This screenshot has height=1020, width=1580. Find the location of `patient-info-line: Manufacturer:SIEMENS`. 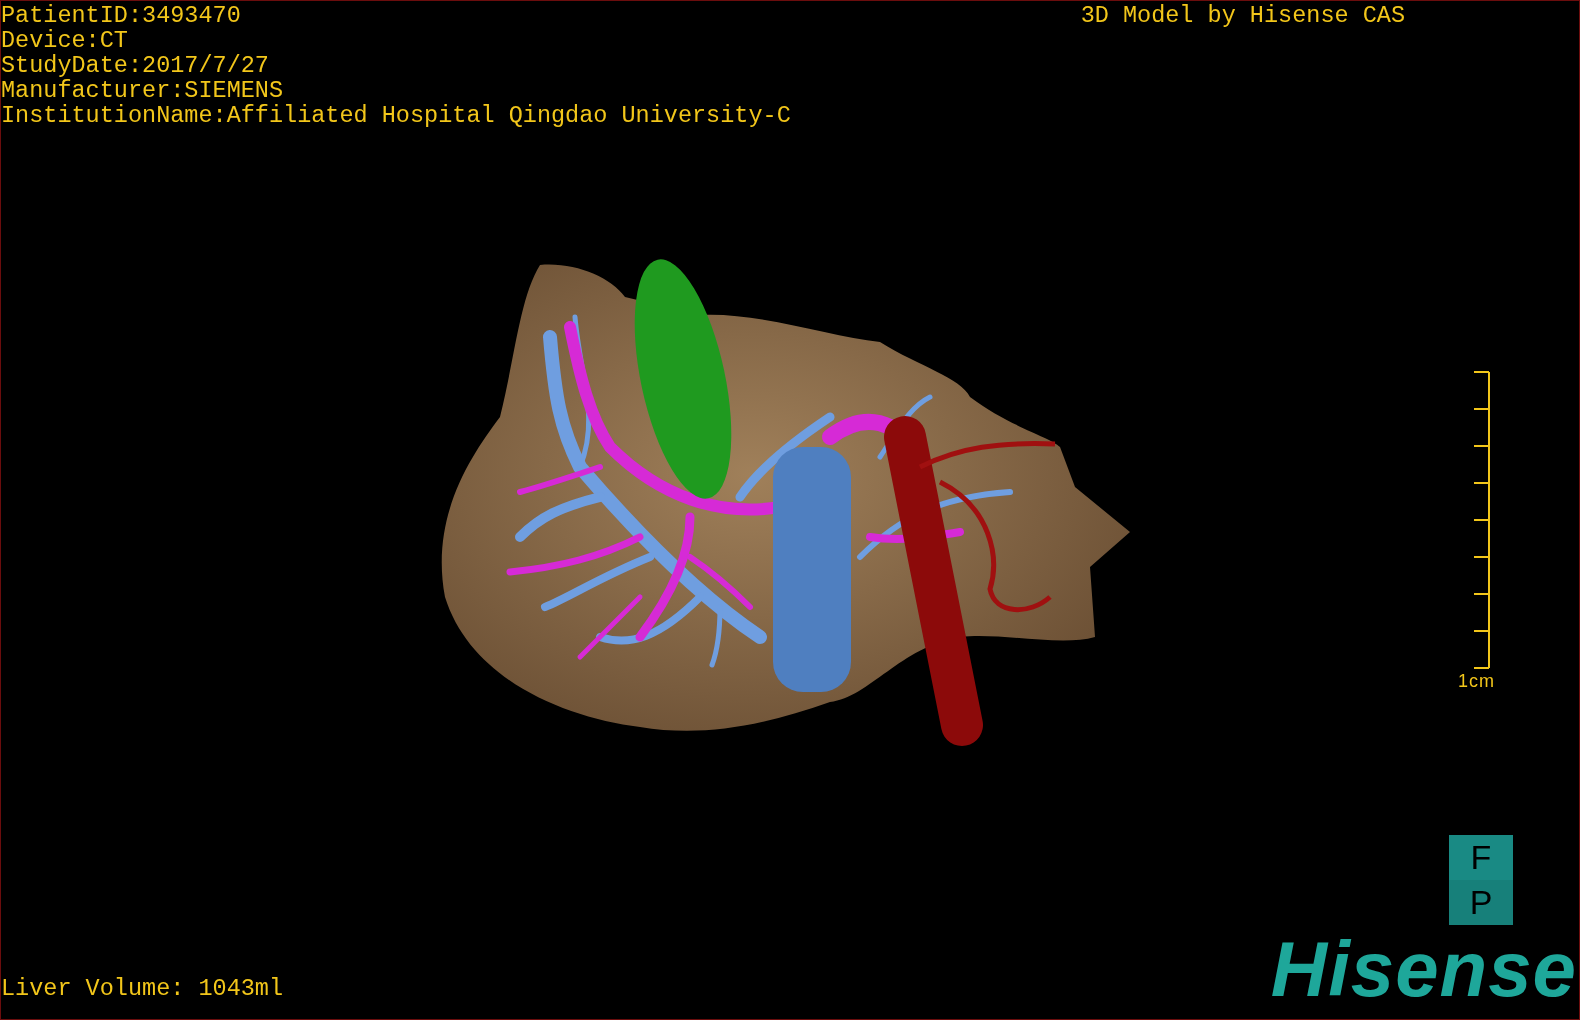

patient-info-line: Manufacturer:SIEMENS is located at coordinates (143, 90).